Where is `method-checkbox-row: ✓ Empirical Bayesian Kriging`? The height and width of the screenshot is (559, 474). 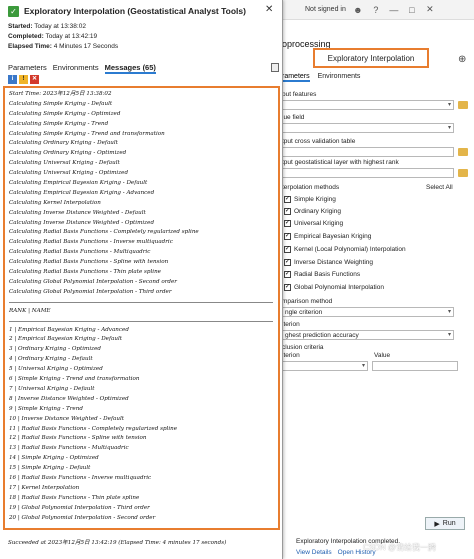 method-checkbox-row: ✓ Empirical Bayesian Kriging is located at coordinates (327, 236).